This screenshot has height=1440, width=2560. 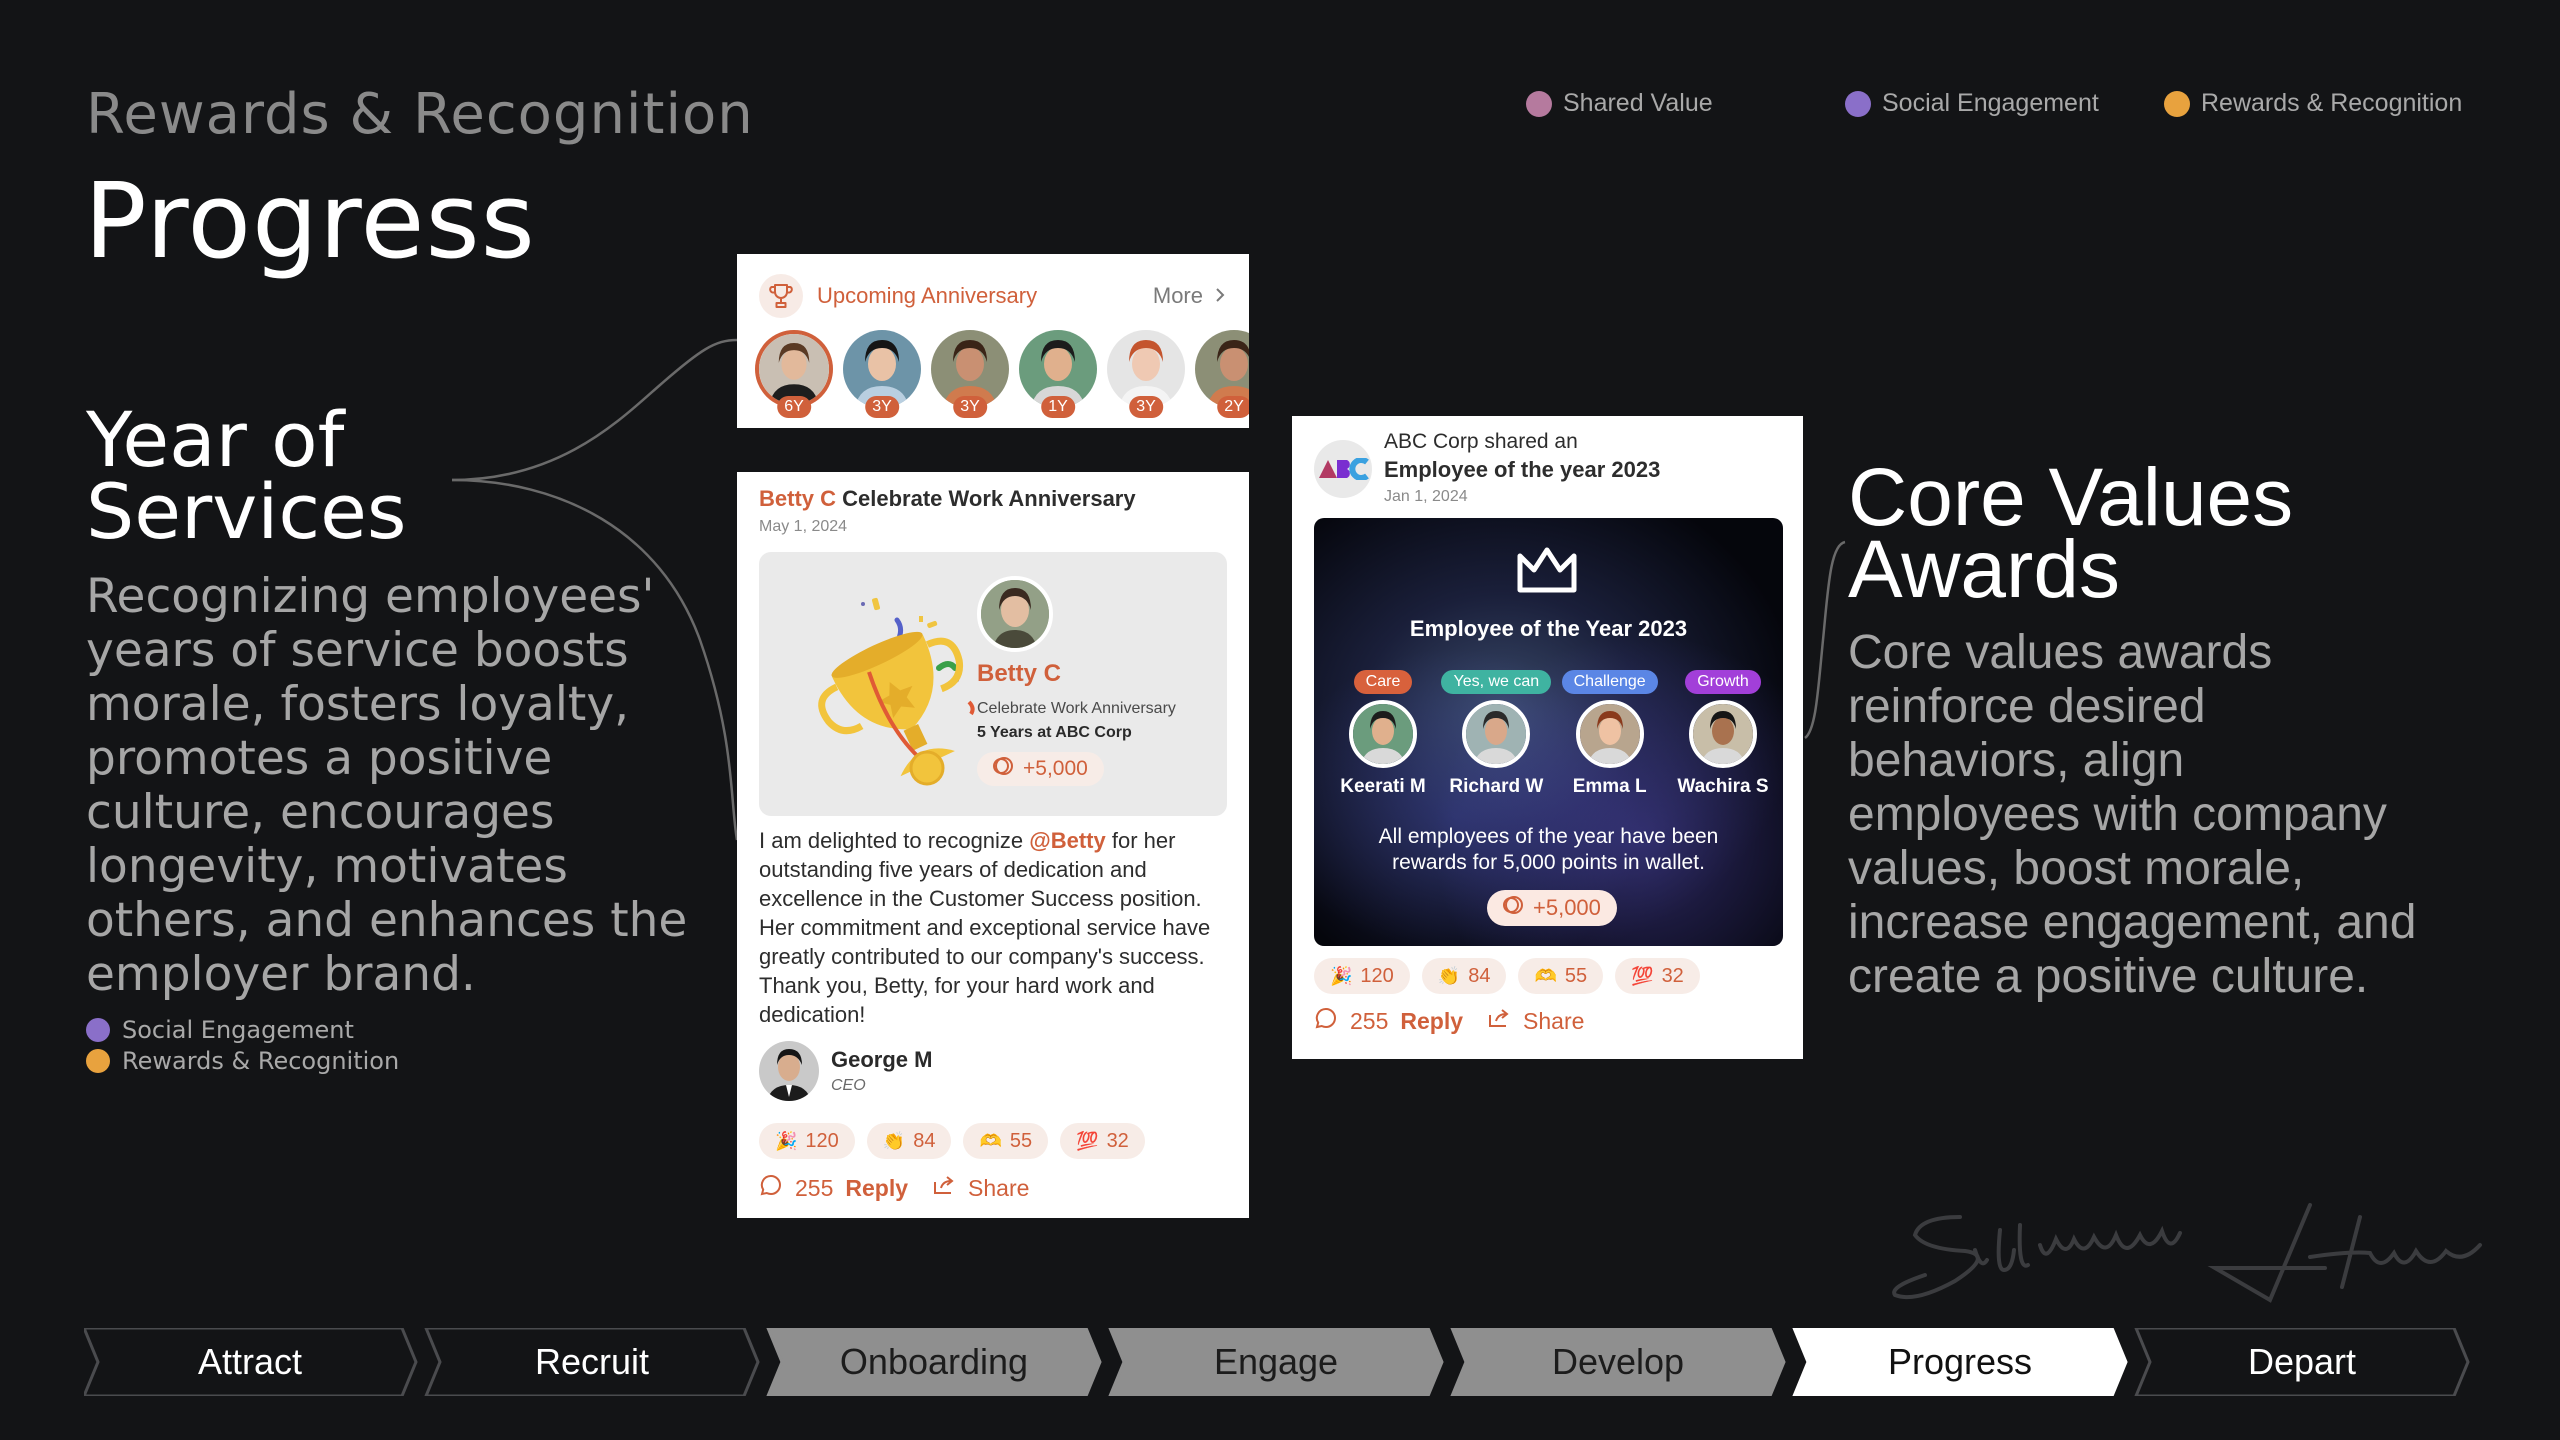 I want to click on desc-line: morale, fosters loyalty,, so click(x=358, y=704).